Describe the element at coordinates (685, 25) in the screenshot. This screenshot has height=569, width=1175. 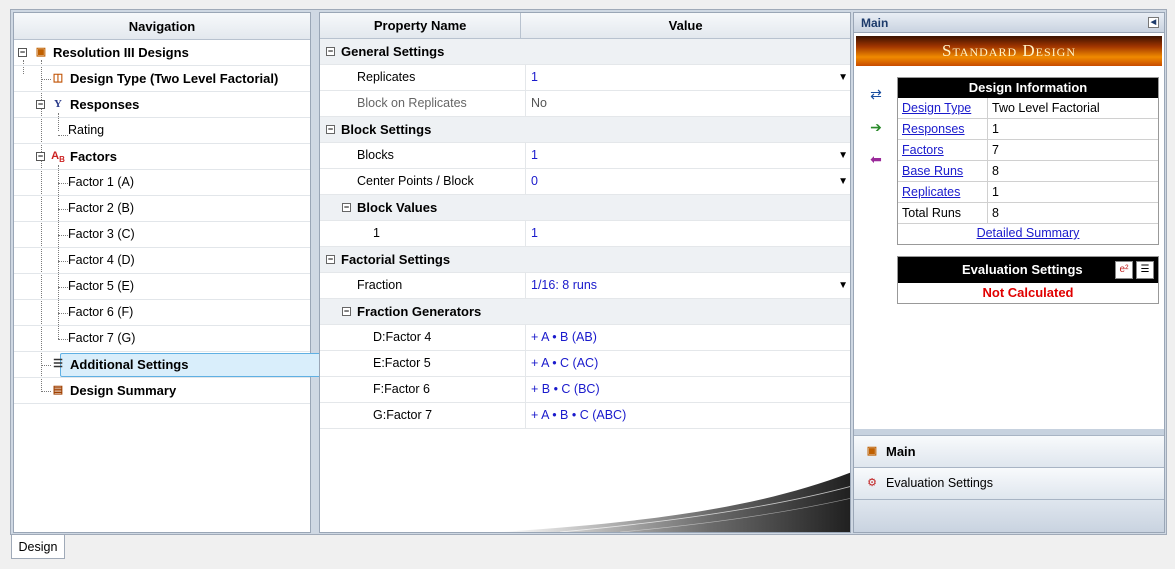
I see `column-header-value: Value` at that location.